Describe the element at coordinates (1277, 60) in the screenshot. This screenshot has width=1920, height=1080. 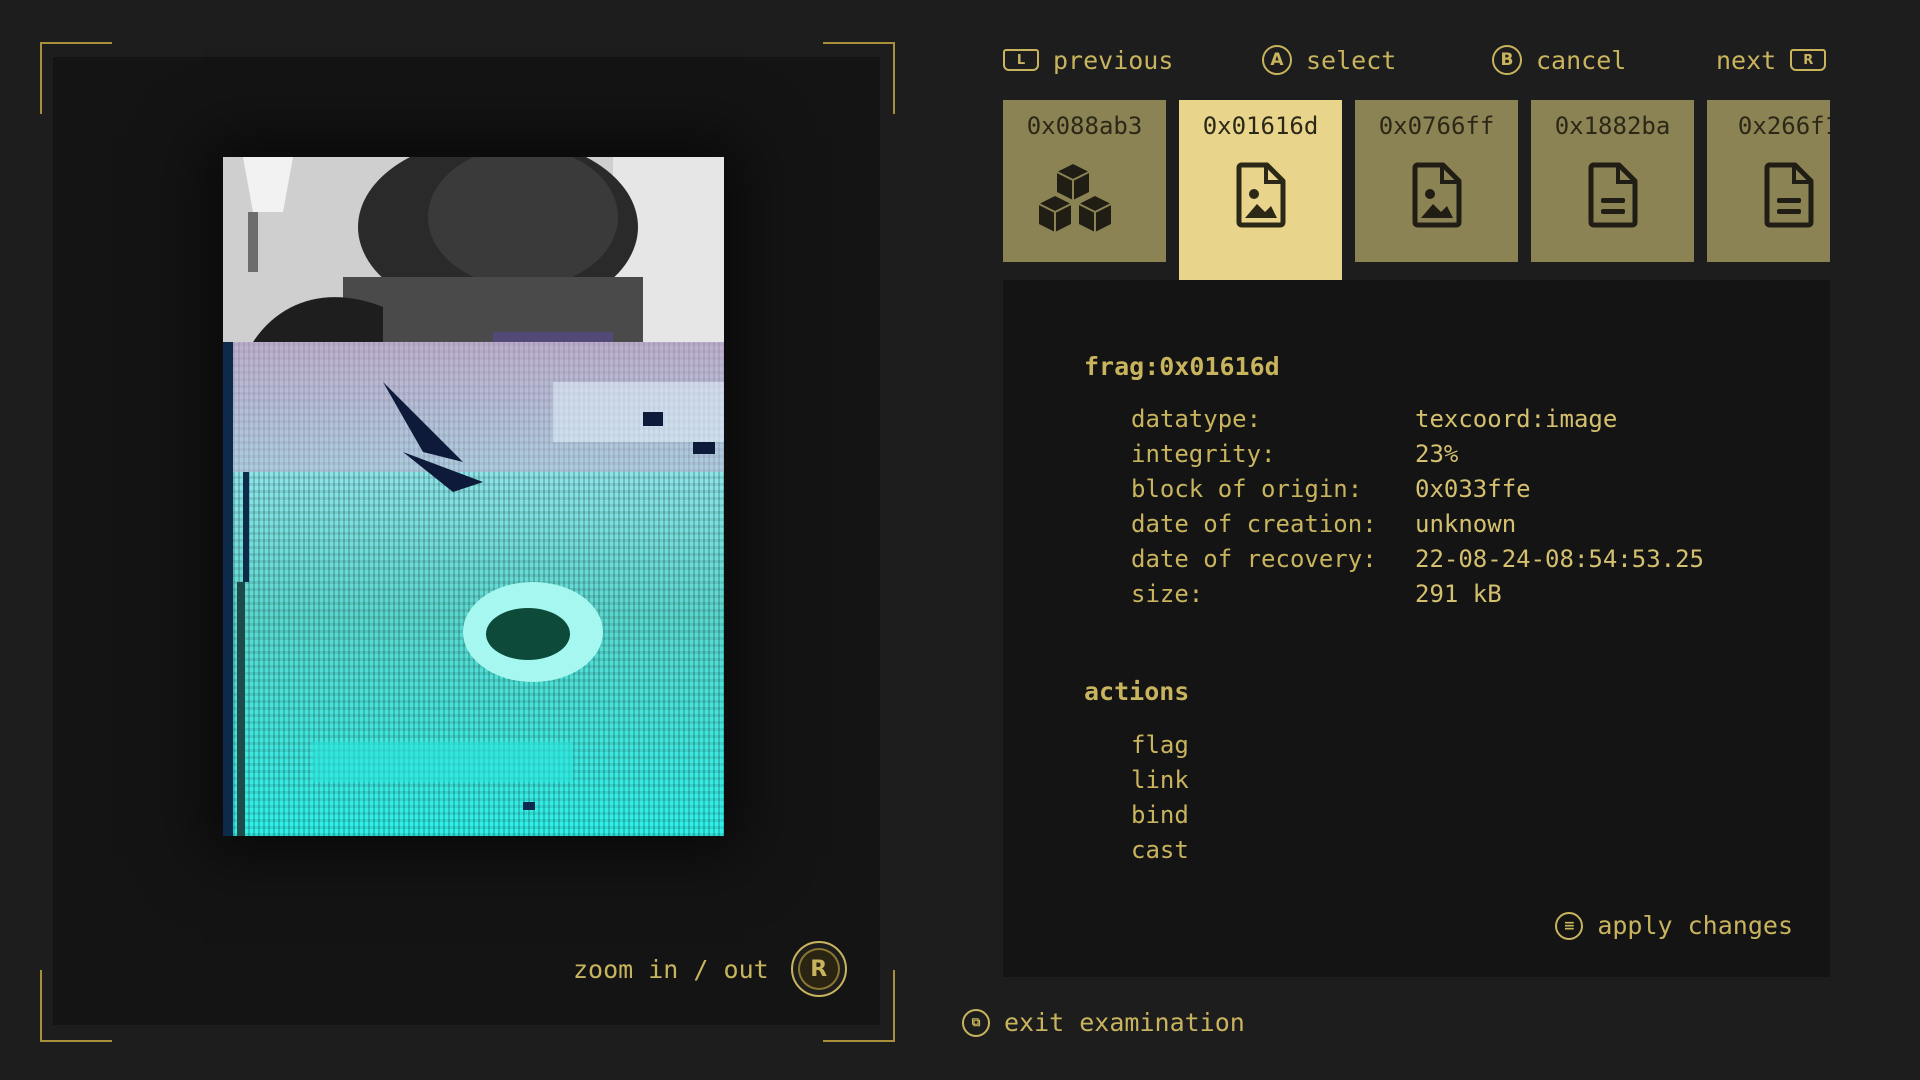
I see `a-button-icon: A` at that location.